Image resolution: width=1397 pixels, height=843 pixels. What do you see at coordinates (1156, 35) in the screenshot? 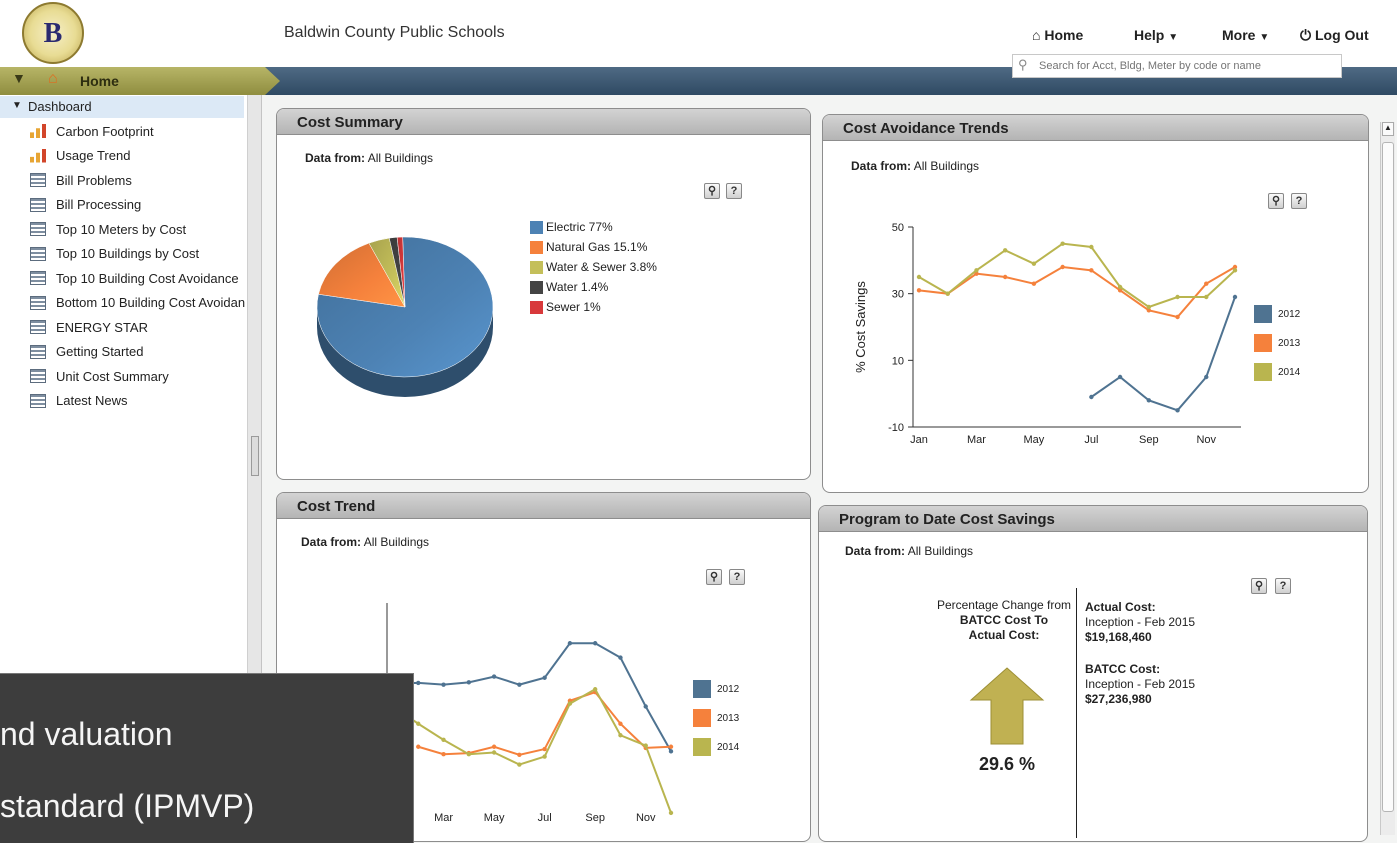
I see `nav-help-menu: Help ▼` at bounding box center [1156, 35].